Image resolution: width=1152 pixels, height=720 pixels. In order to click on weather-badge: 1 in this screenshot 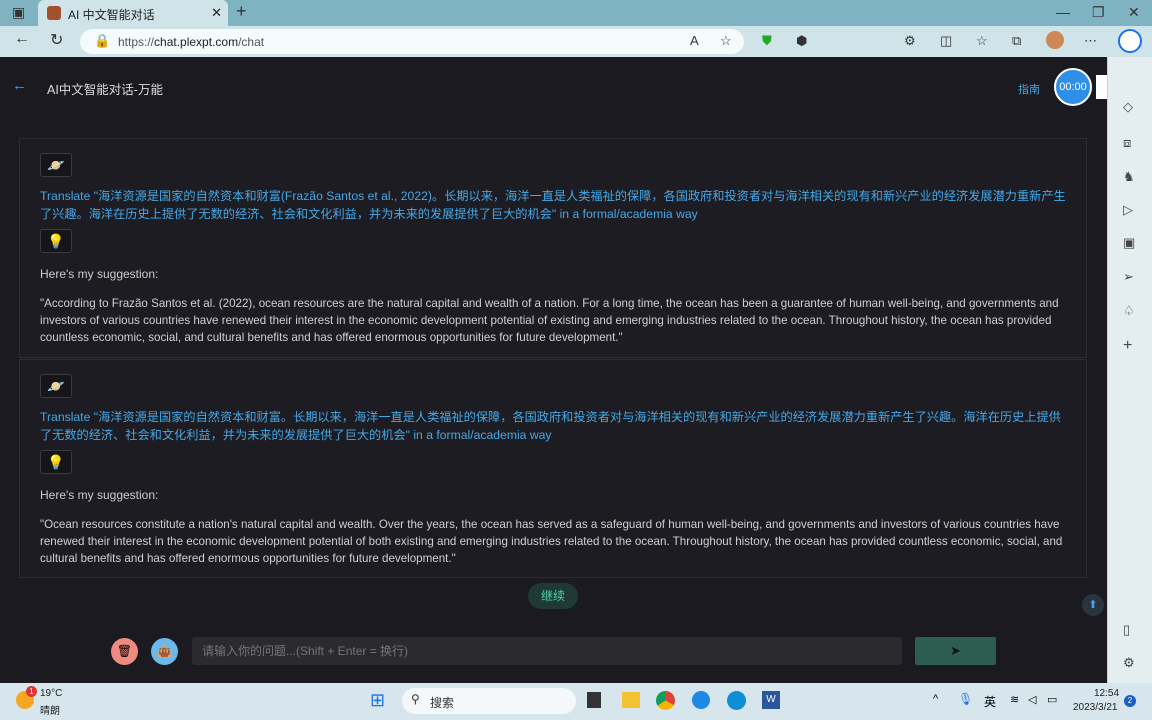, I will do `click(31, 691)`.